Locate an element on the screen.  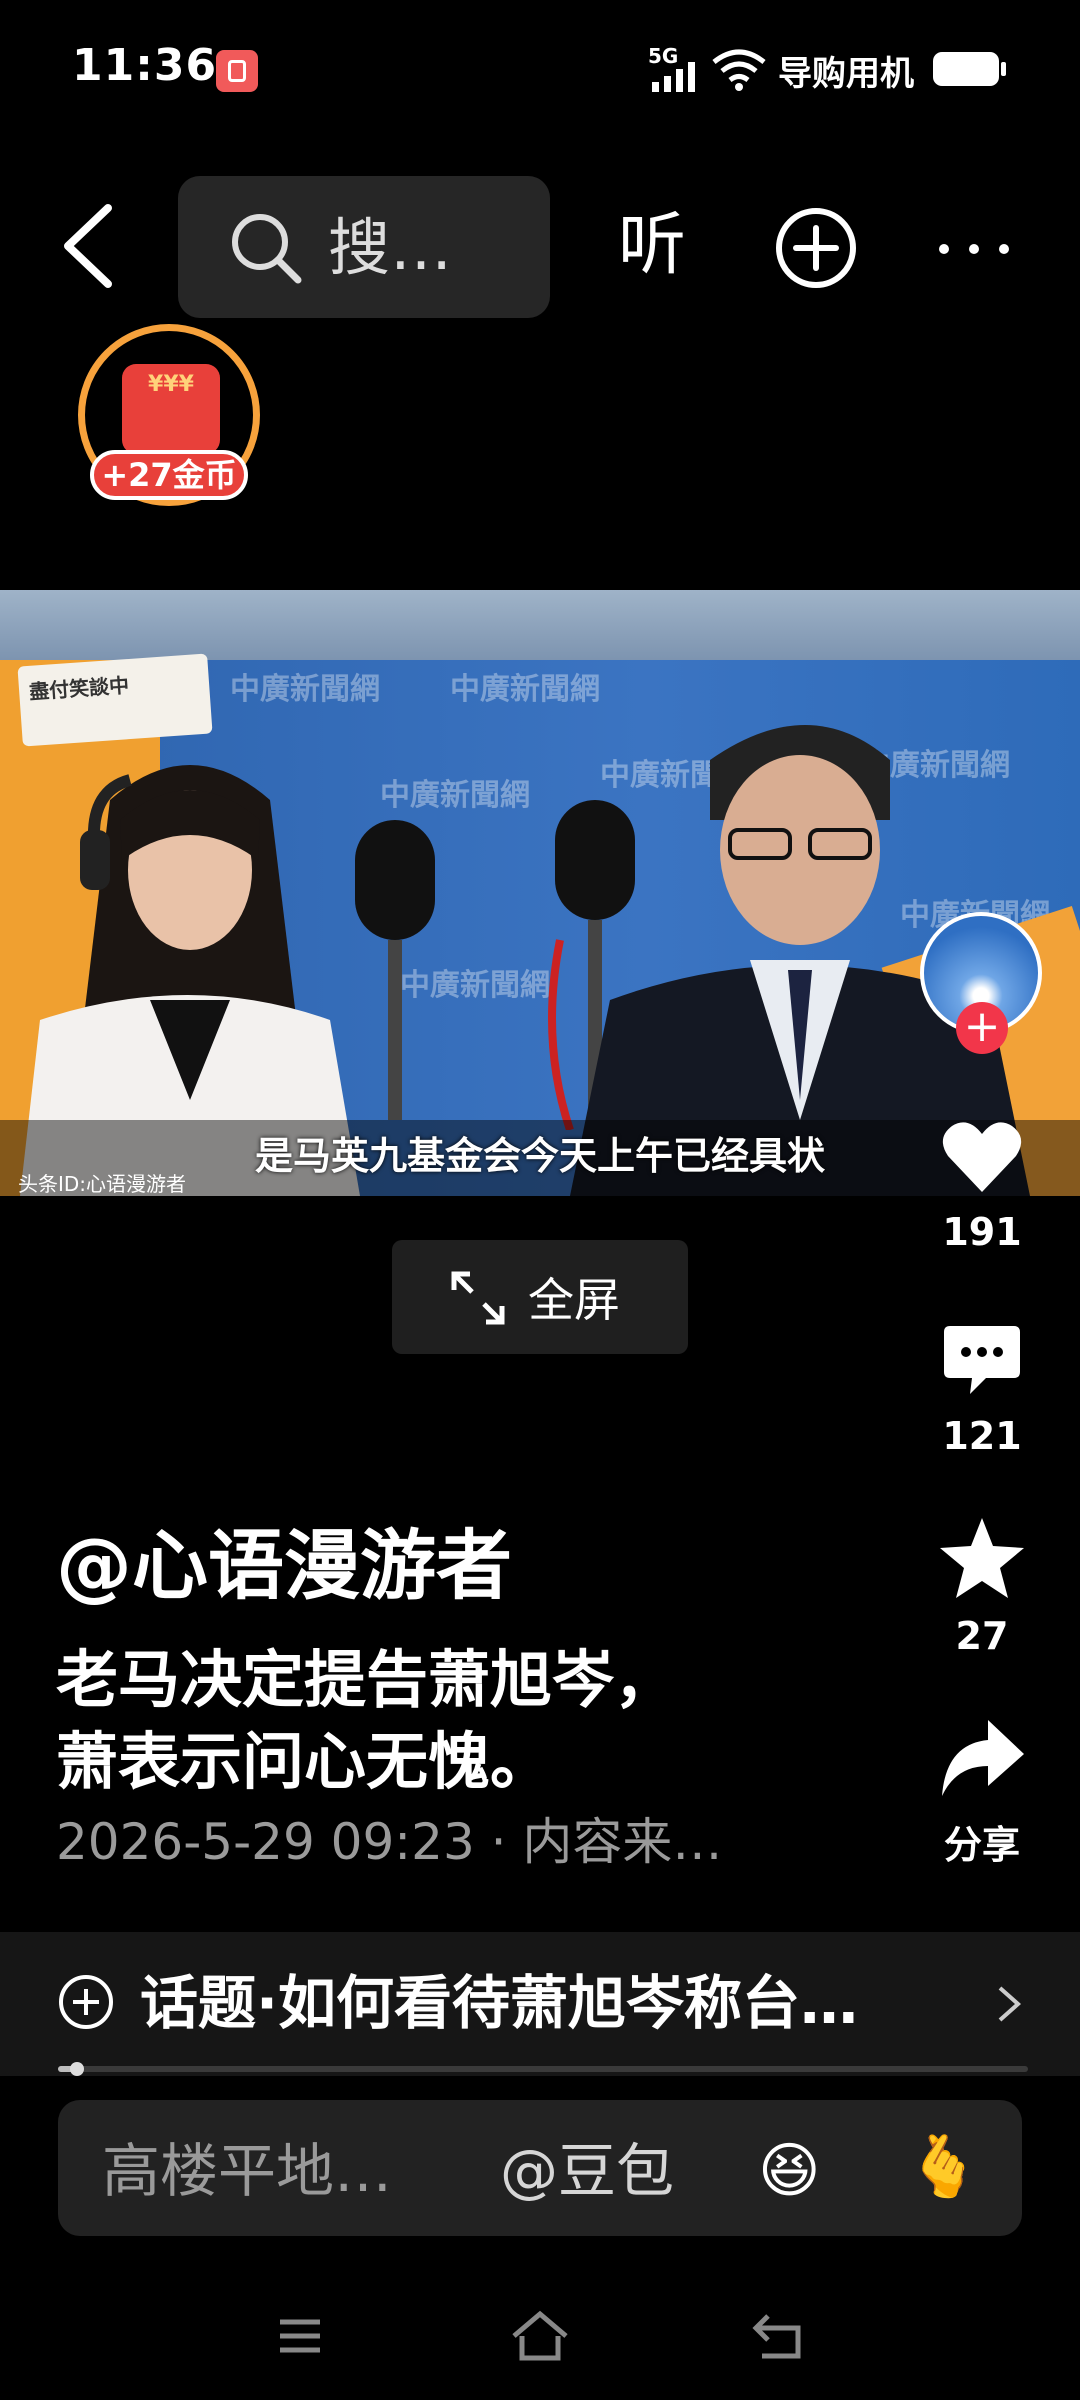
like-count: 191 is located at coordinates (982, 1232).